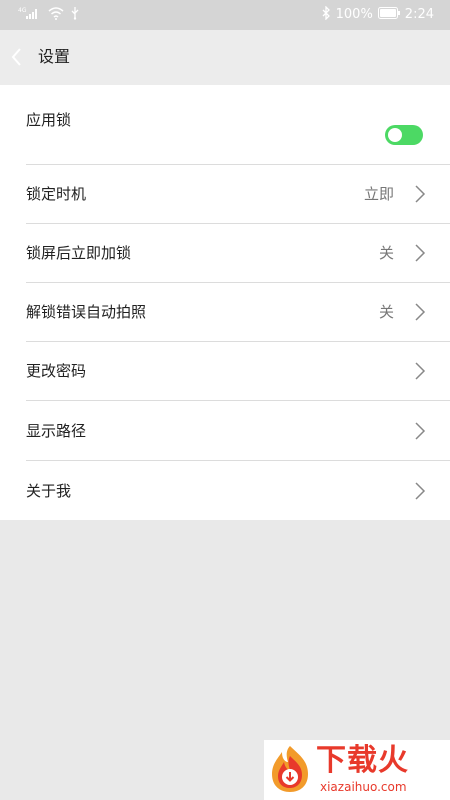  Describe the element at coordinates (56, 15) in the screenshot. I see `wifi-icon` at that location.